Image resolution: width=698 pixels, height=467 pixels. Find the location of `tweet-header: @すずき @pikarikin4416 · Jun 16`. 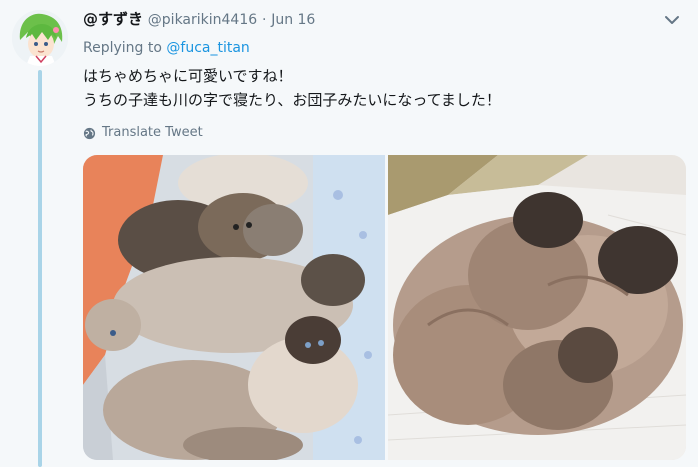

tweet-header: @すずき @pikarikin4416 · Jun 16 is located at coordinates (199, 19).